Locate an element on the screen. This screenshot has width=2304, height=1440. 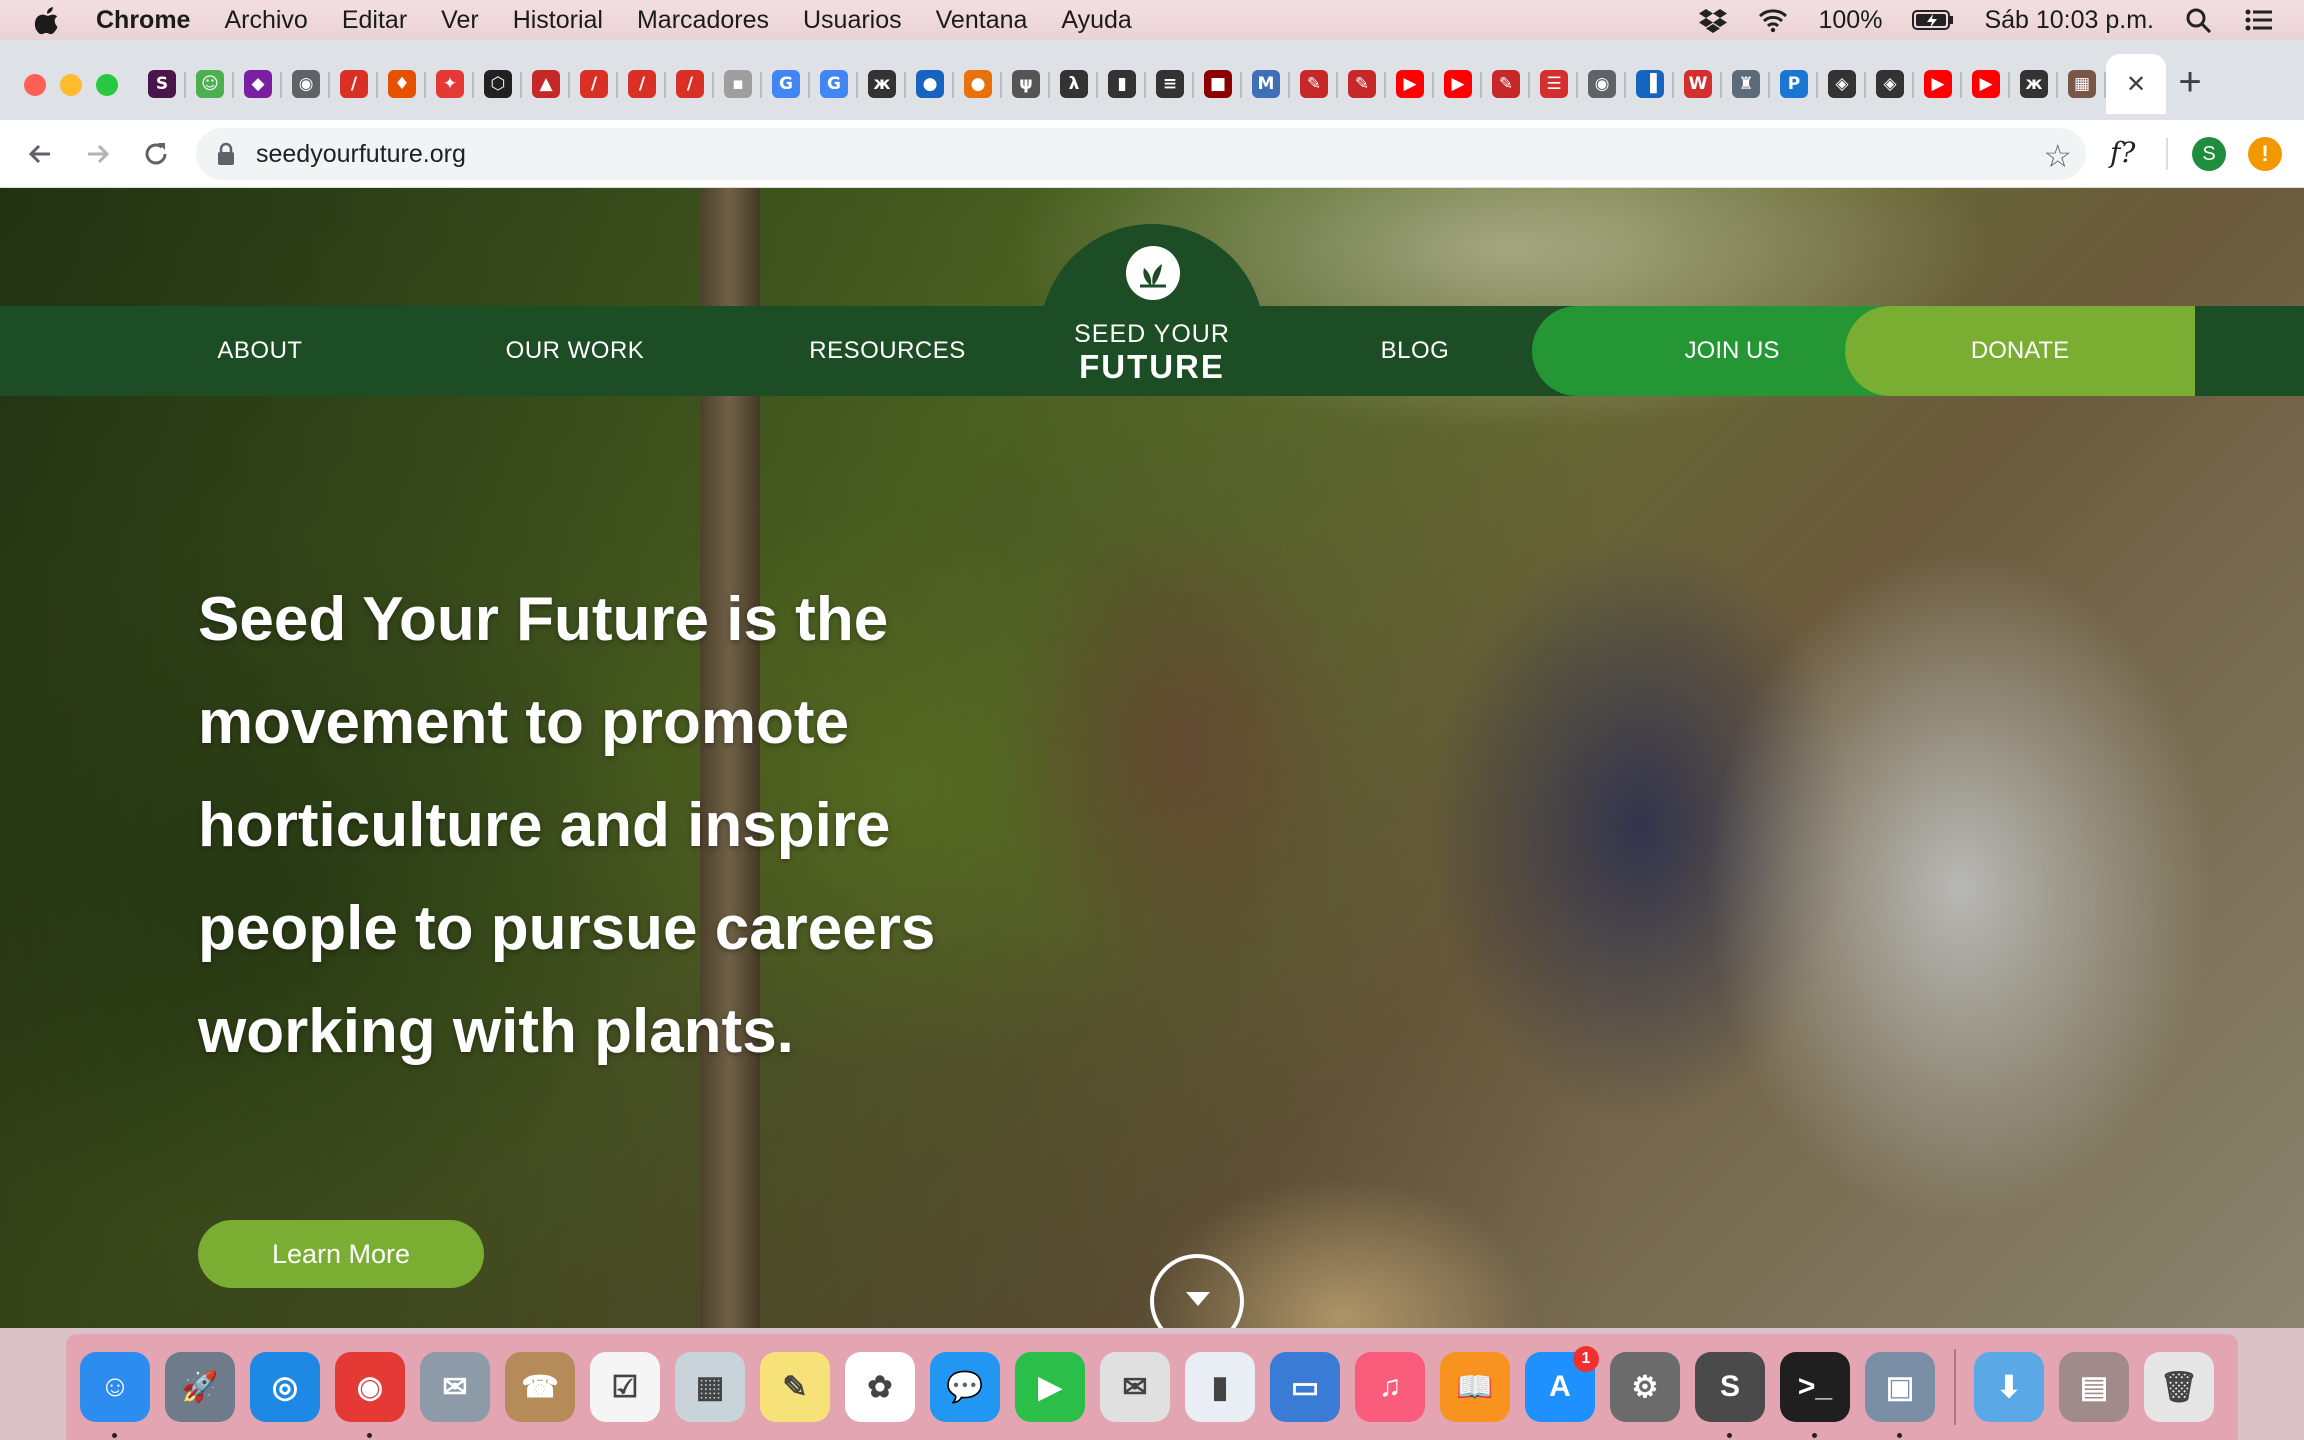
browser-tab: ψ is located at coordinates (1026, 84).